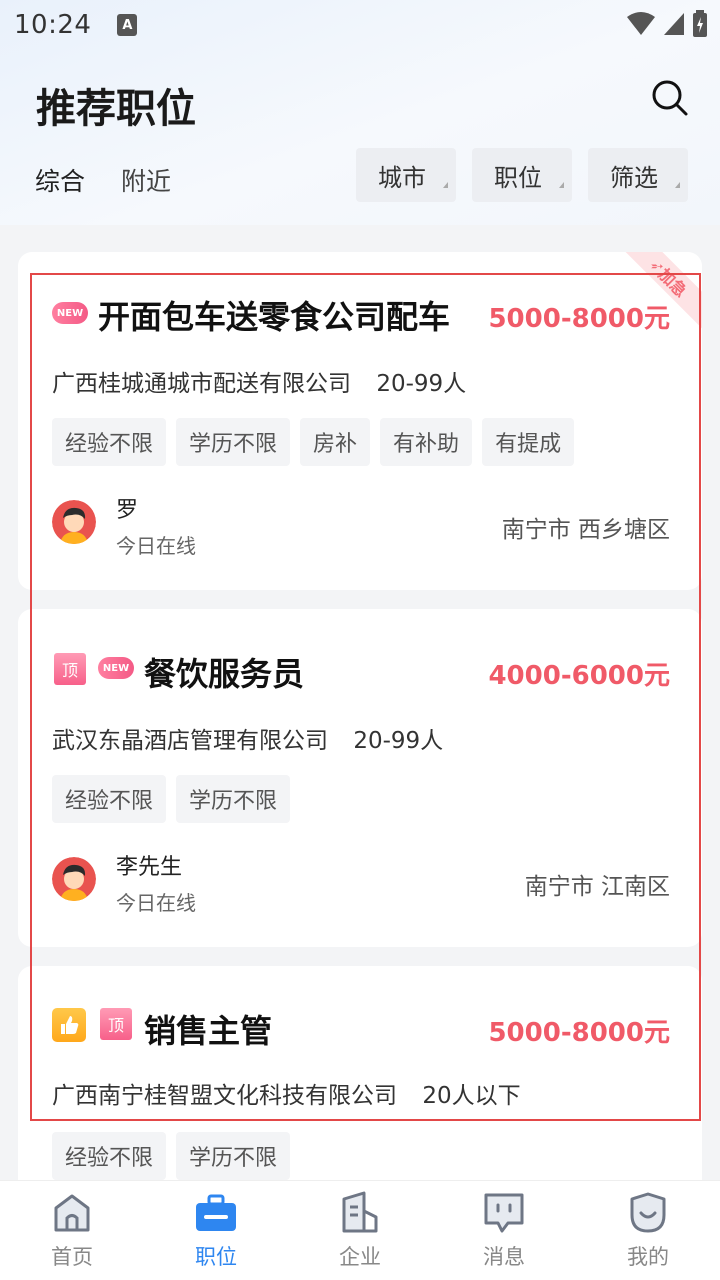 Image resolution: width=720 pixels, height=1280 pixels. What do you see at coordinates (426, 442) in the screenshot?
I see `job-tag: 有补助` at bounding box center [426, 442].